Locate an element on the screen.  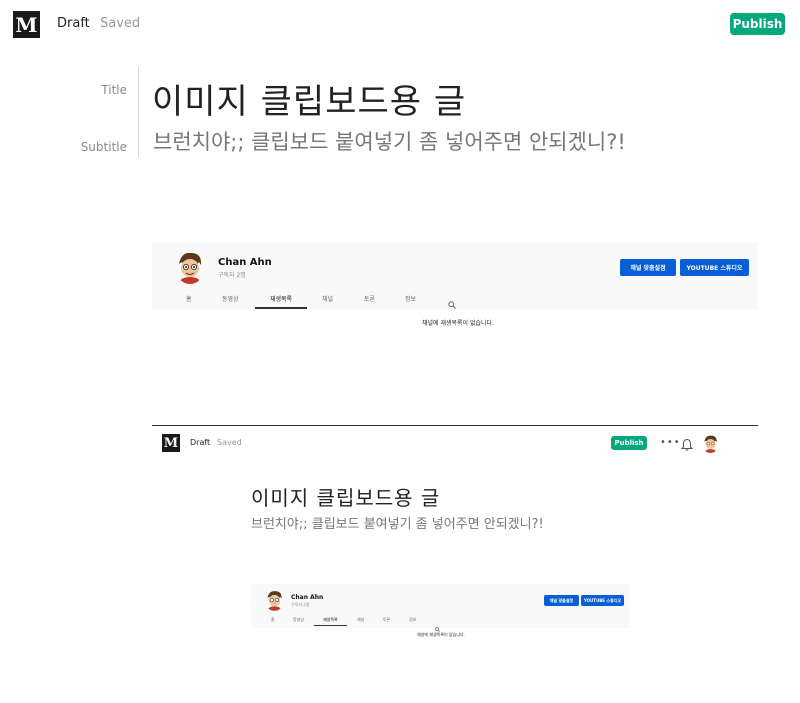
nested-search-icon is located at coordinates (438, 625).